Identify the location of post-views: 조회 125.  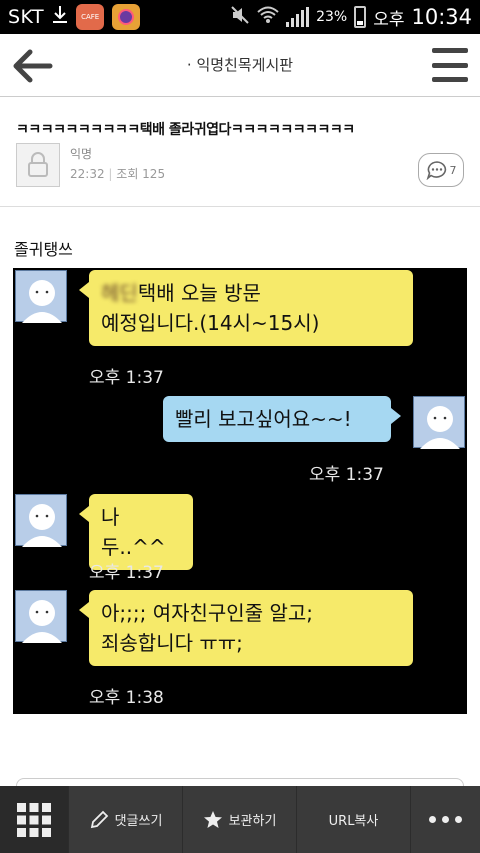
(141, 174).